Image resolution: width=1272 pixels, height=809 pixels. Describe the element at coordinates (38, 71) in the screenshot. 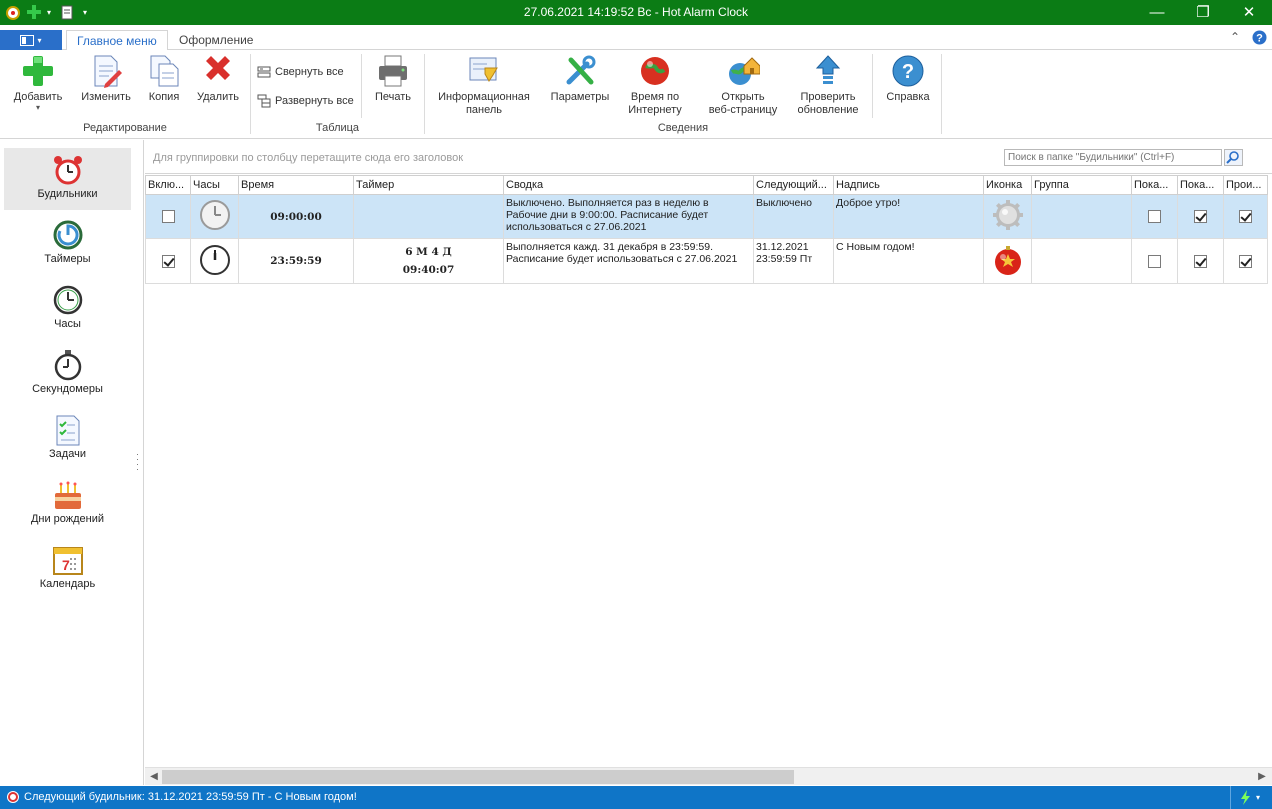

I see `plus-icon` at that location.